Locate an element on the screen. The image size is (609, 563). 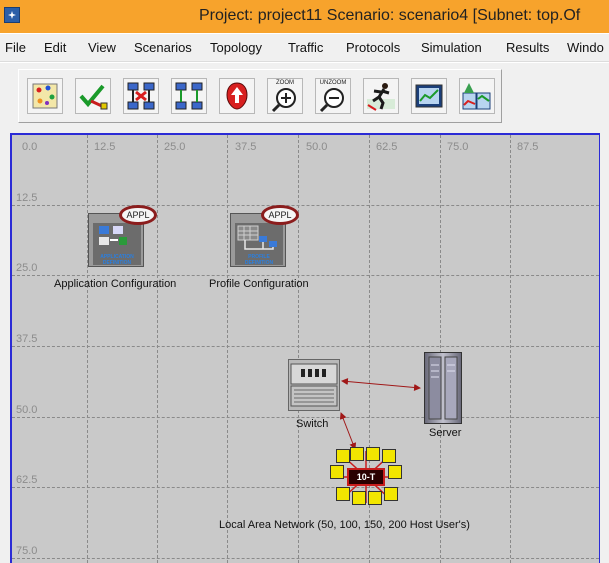
checkmark-link-icon is located at coordinates (93, 97).